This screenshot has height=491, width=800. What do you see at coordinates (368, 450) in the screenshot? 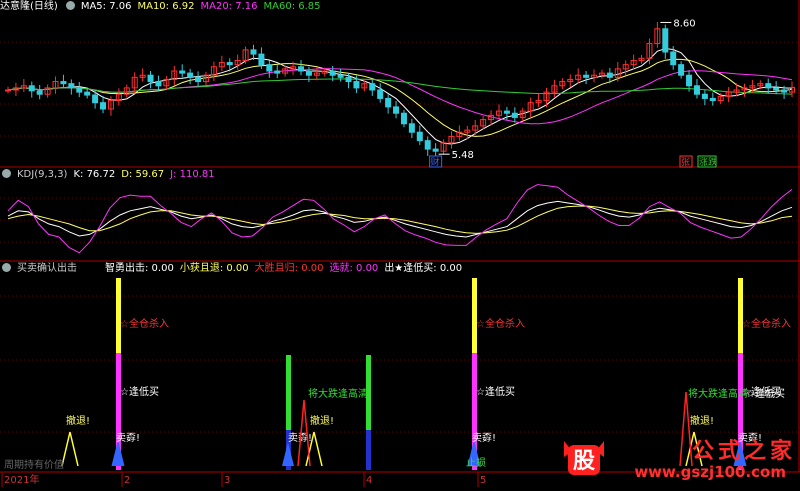
I see `signal-bar-blue` at bounding box center [368, 450].